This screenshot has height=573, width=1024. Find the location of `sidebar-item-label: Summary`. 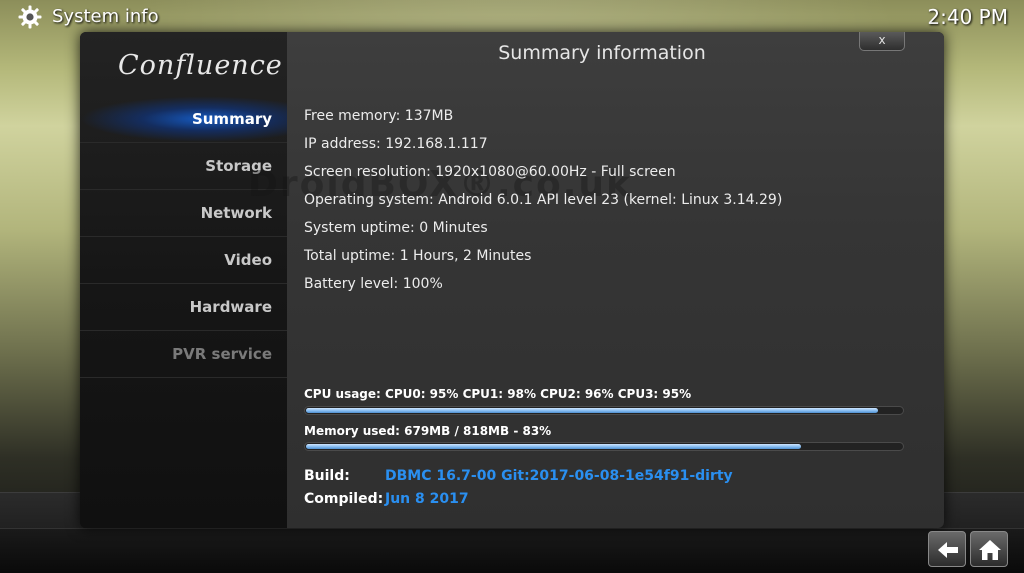

sidebar-item-label: Summary is located at coordinates (231, 119).